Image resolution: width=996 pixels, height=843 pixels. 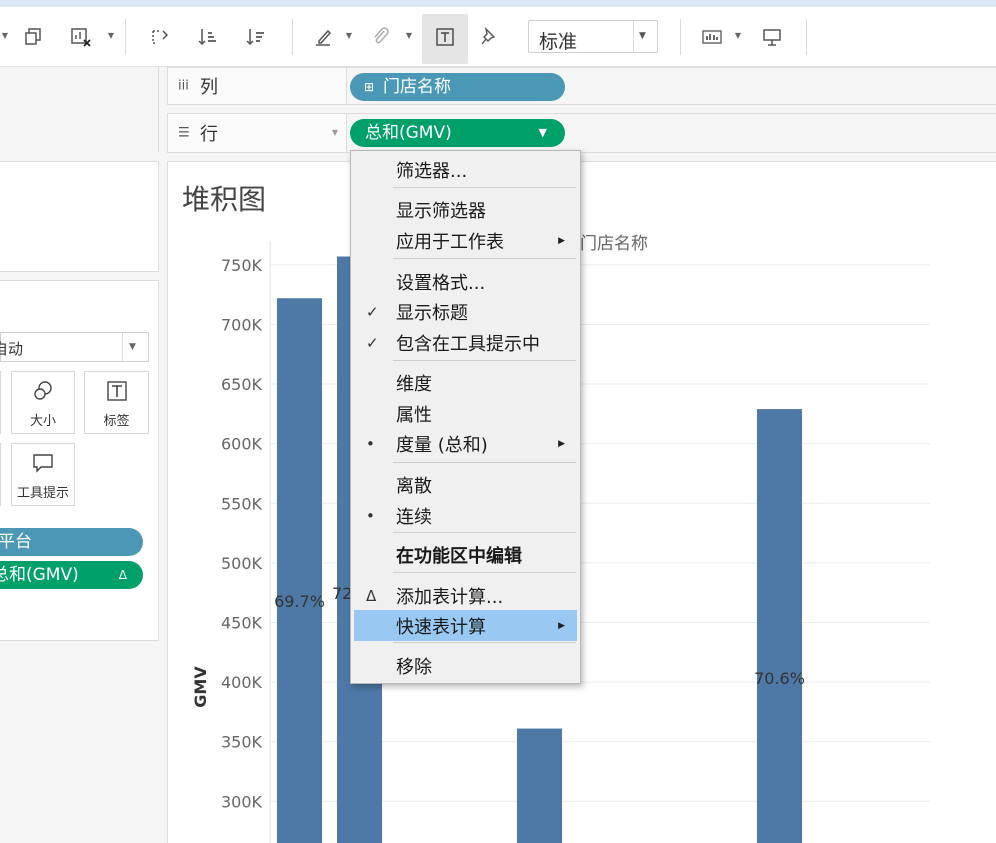 I want to click on rows-pill-gmv: 总和(GMV) ▼, so click(x=457, y=133).